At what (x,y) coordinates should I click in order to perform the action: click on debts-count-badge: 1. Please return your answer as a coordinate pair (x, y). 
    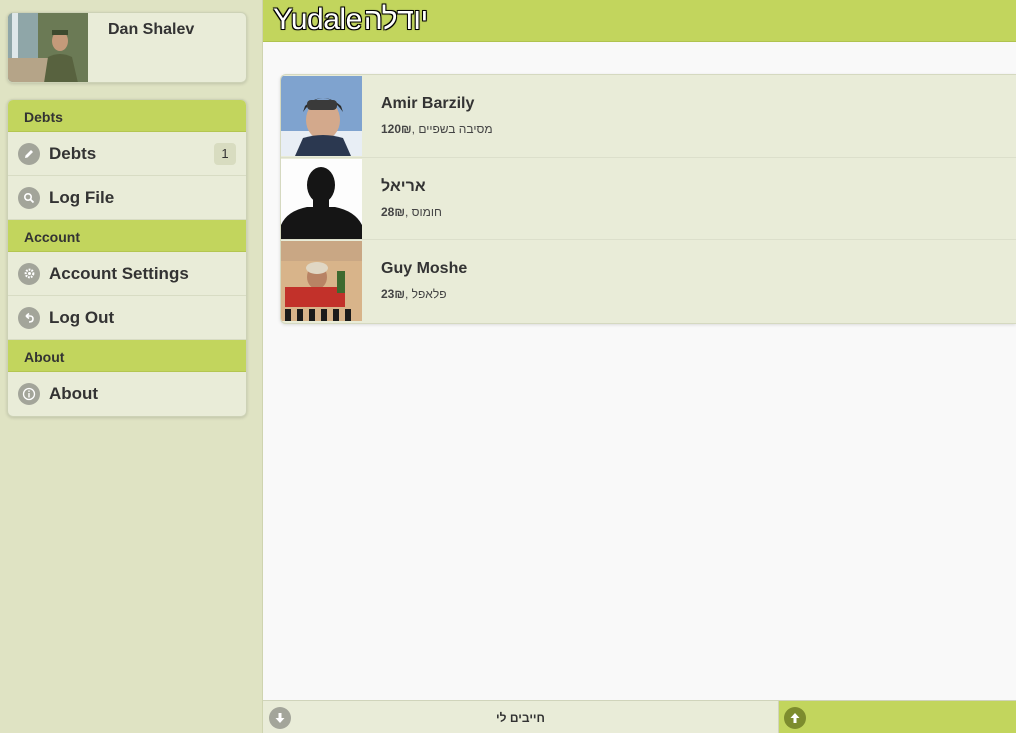
    Looking at the image, I should click on (225, 154).